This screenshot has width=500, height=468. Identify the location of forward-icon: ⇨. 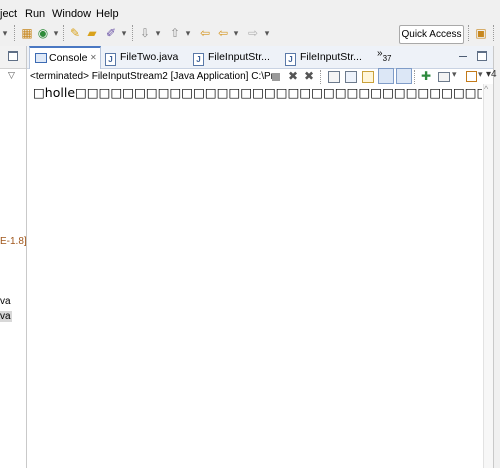
(253, 33).